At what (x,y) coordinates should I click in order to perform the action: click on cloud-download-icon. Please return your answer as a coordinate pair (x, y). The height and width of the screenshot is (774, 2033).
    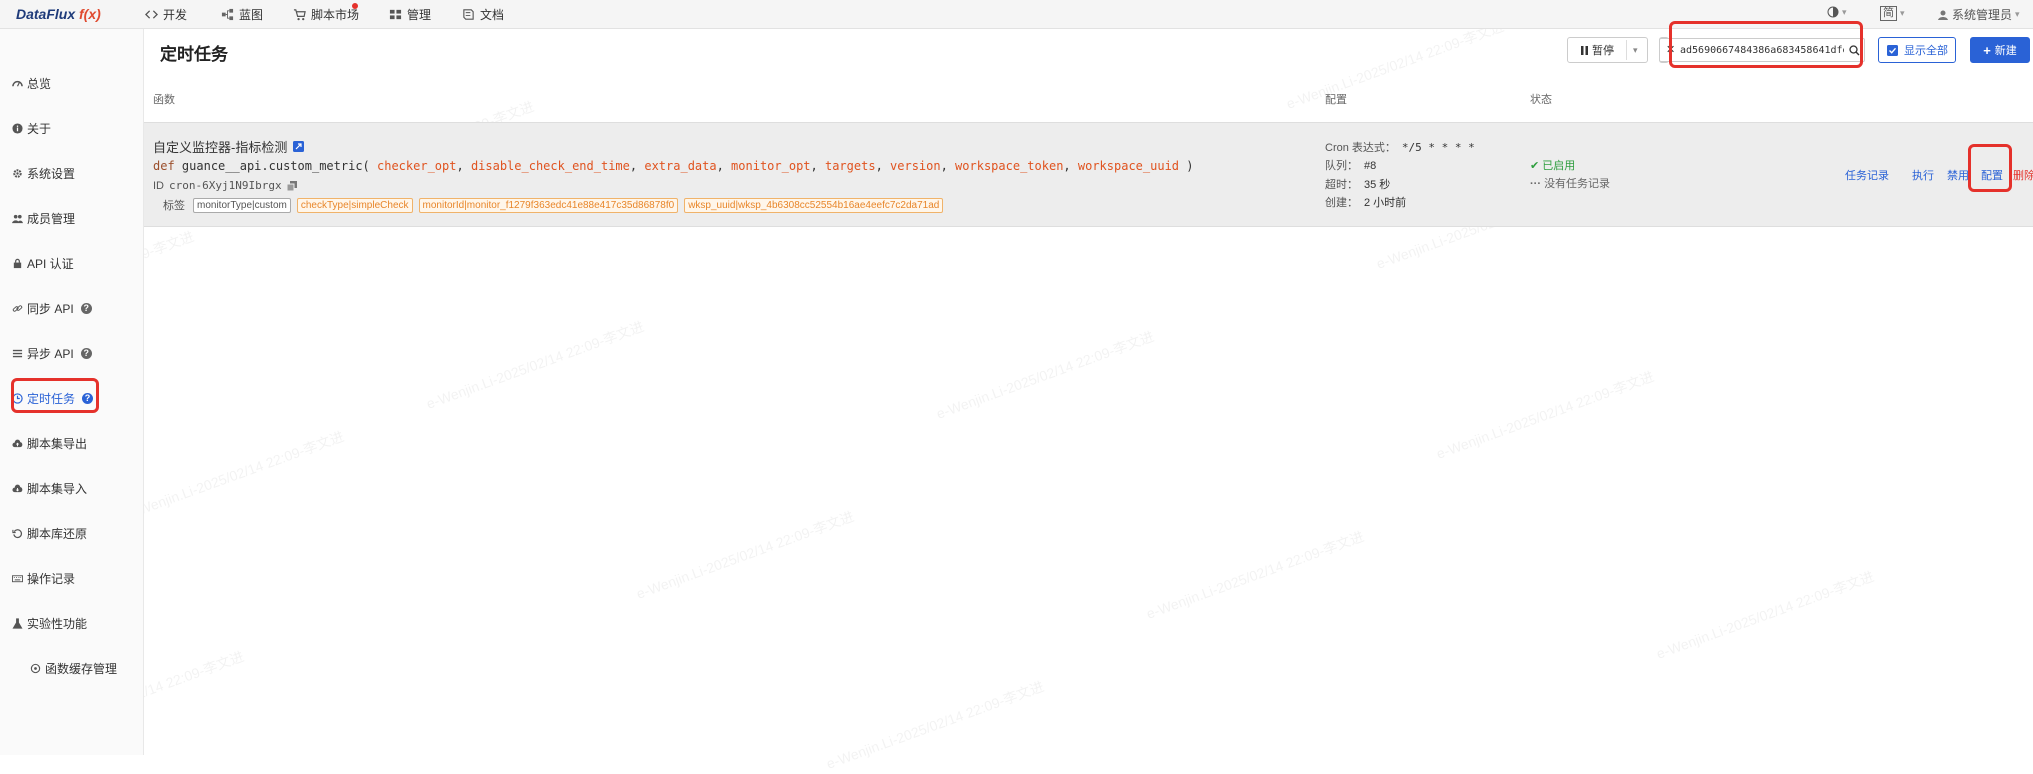
    Looking at the image, I should click on (17, 488).